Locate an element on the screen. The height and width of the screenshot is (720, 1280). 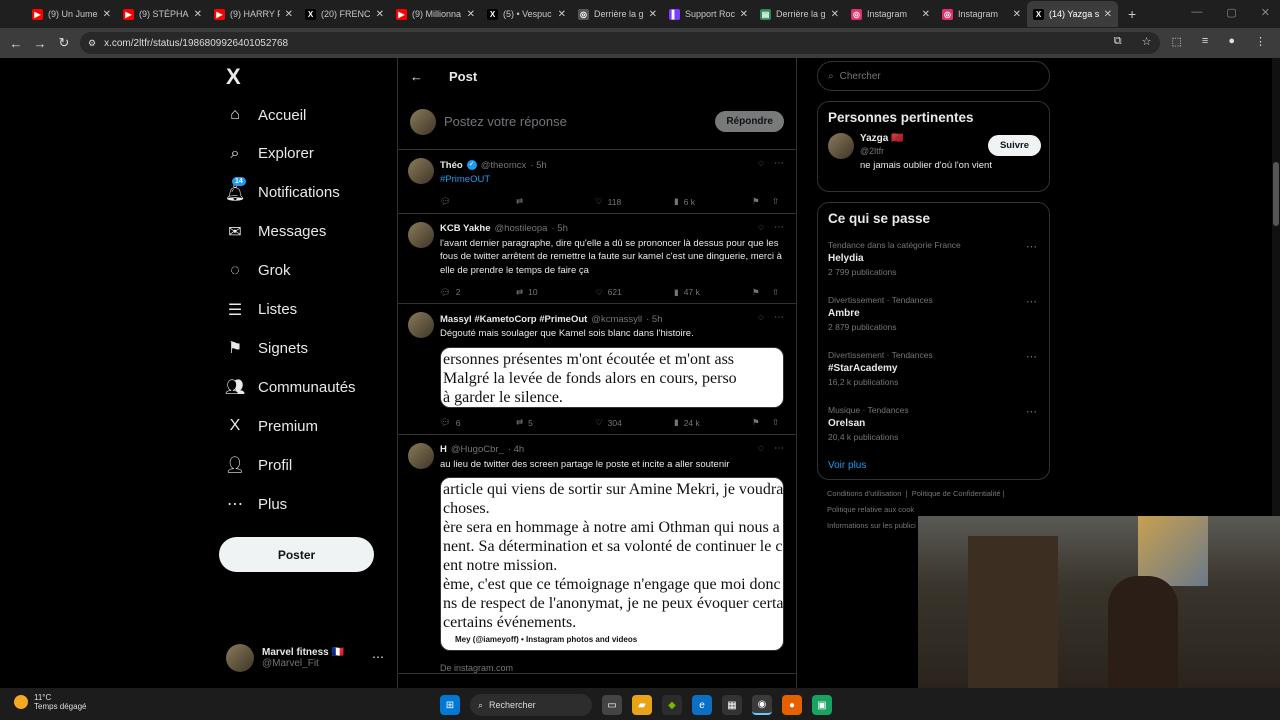
minimize-icon: — is located at coordinates (1196, 12).